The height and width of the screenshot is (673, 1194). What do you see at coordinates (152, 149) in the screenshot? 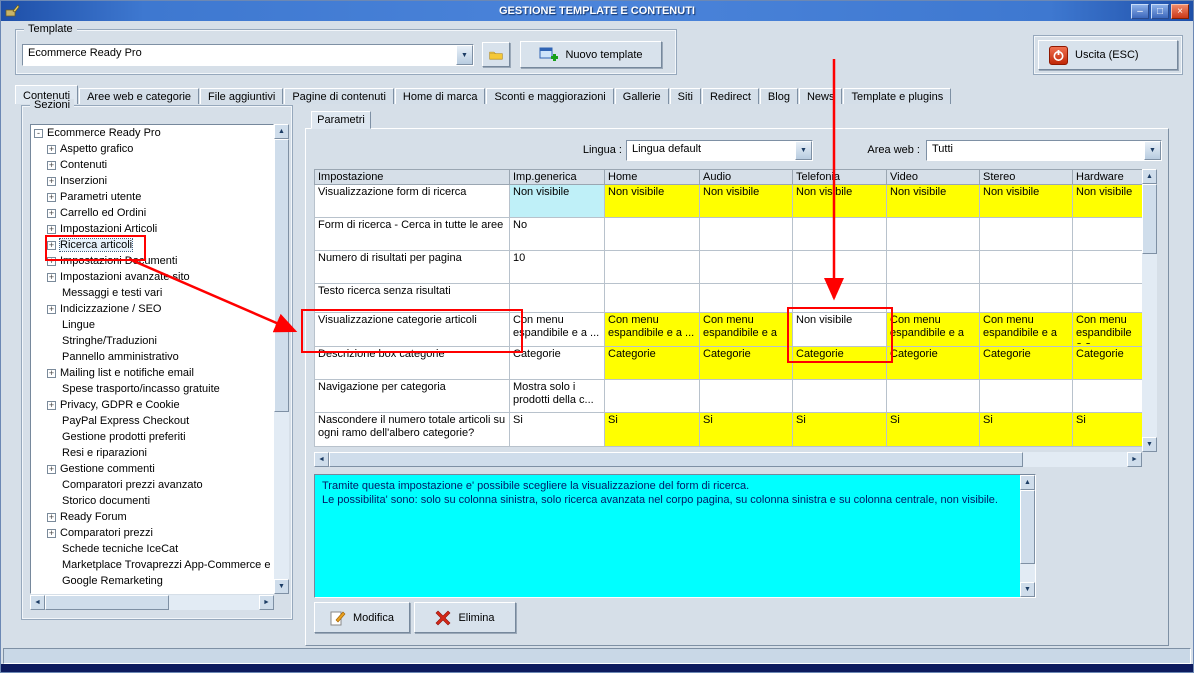
I see `tree-item-aspetto-grafico: + Aspetto grafico` at bounding box center [152, 149].